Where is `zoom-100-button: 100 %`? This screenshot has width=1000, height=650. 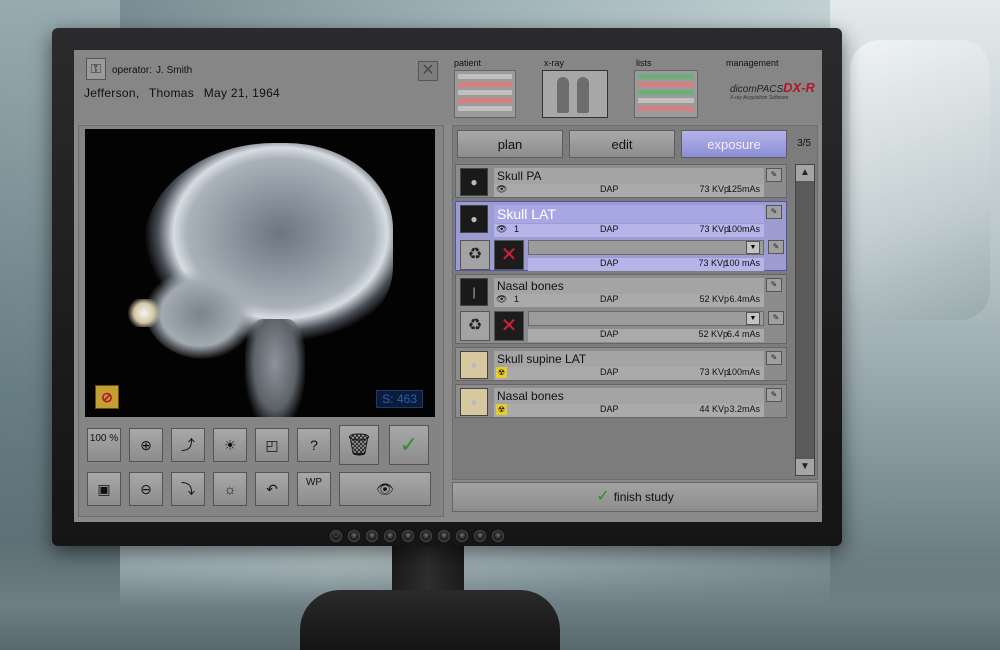
zoom-100-button: 100 % is located at coordinates (104, 445).